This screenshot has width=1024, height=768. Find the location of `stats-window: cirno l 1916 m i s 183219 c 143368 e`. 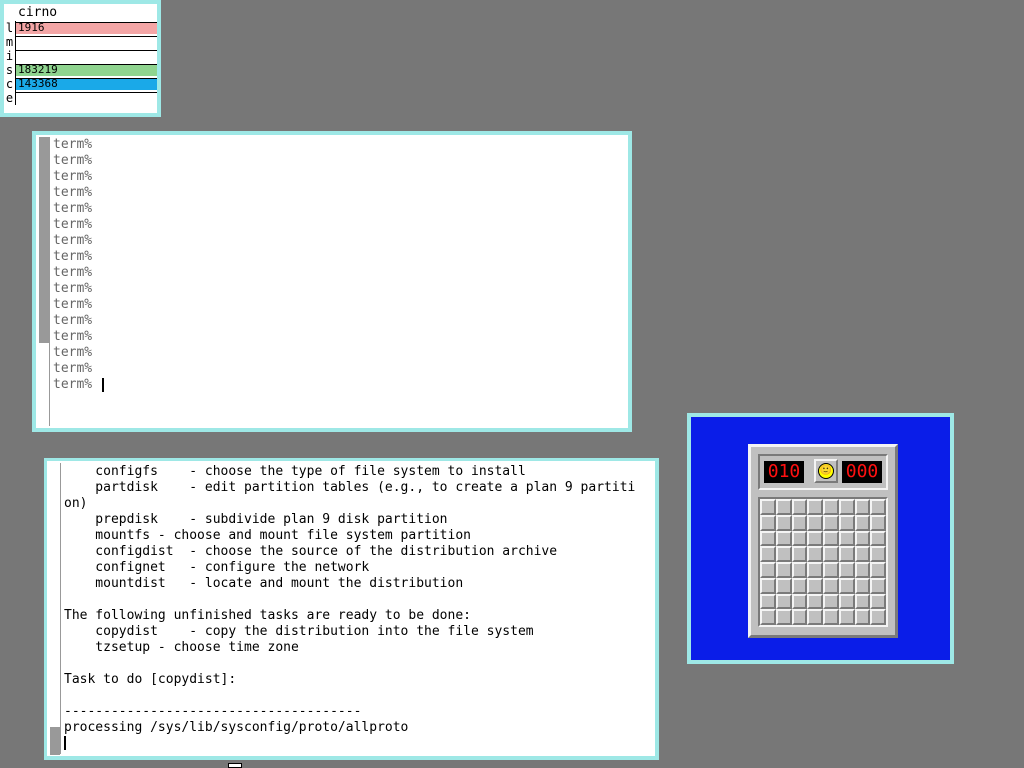

stats-window: cirno l 1916 m i s 183219 c 143368 e is located at coordinates (80, 58).